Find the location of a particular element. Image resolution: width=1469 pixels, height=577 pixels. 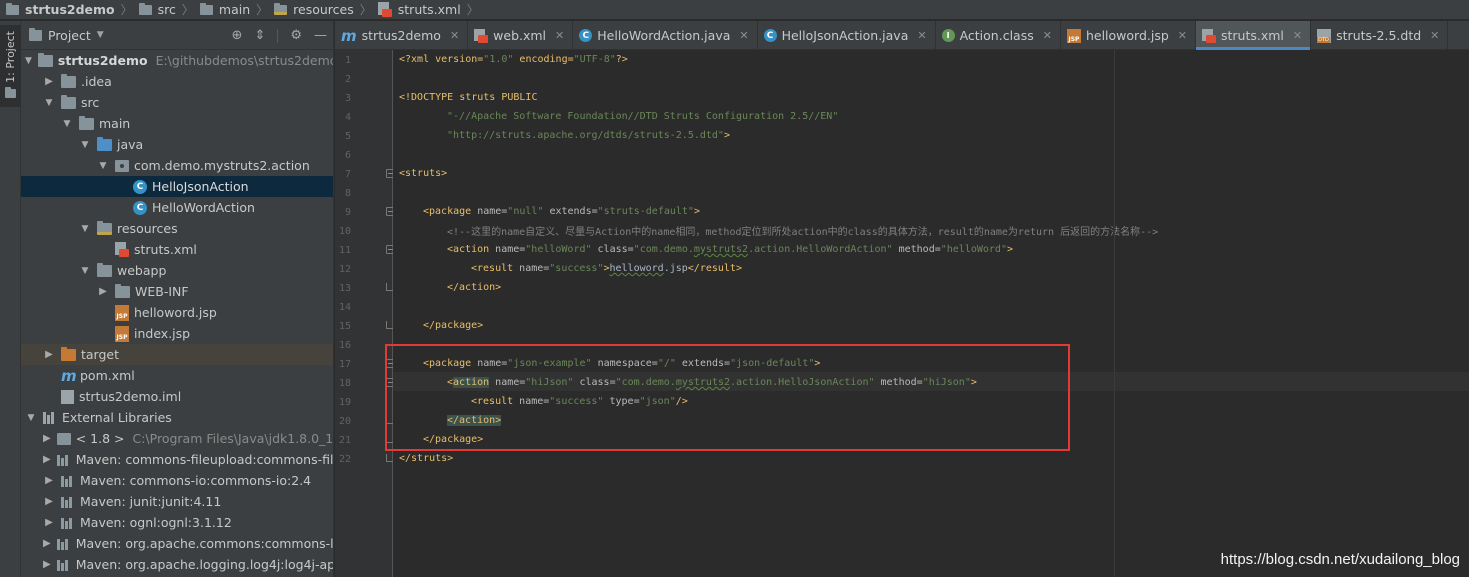

tree-item-library: Maven: org.apache.commons:commons-lan is located at coordinates (177, 543).